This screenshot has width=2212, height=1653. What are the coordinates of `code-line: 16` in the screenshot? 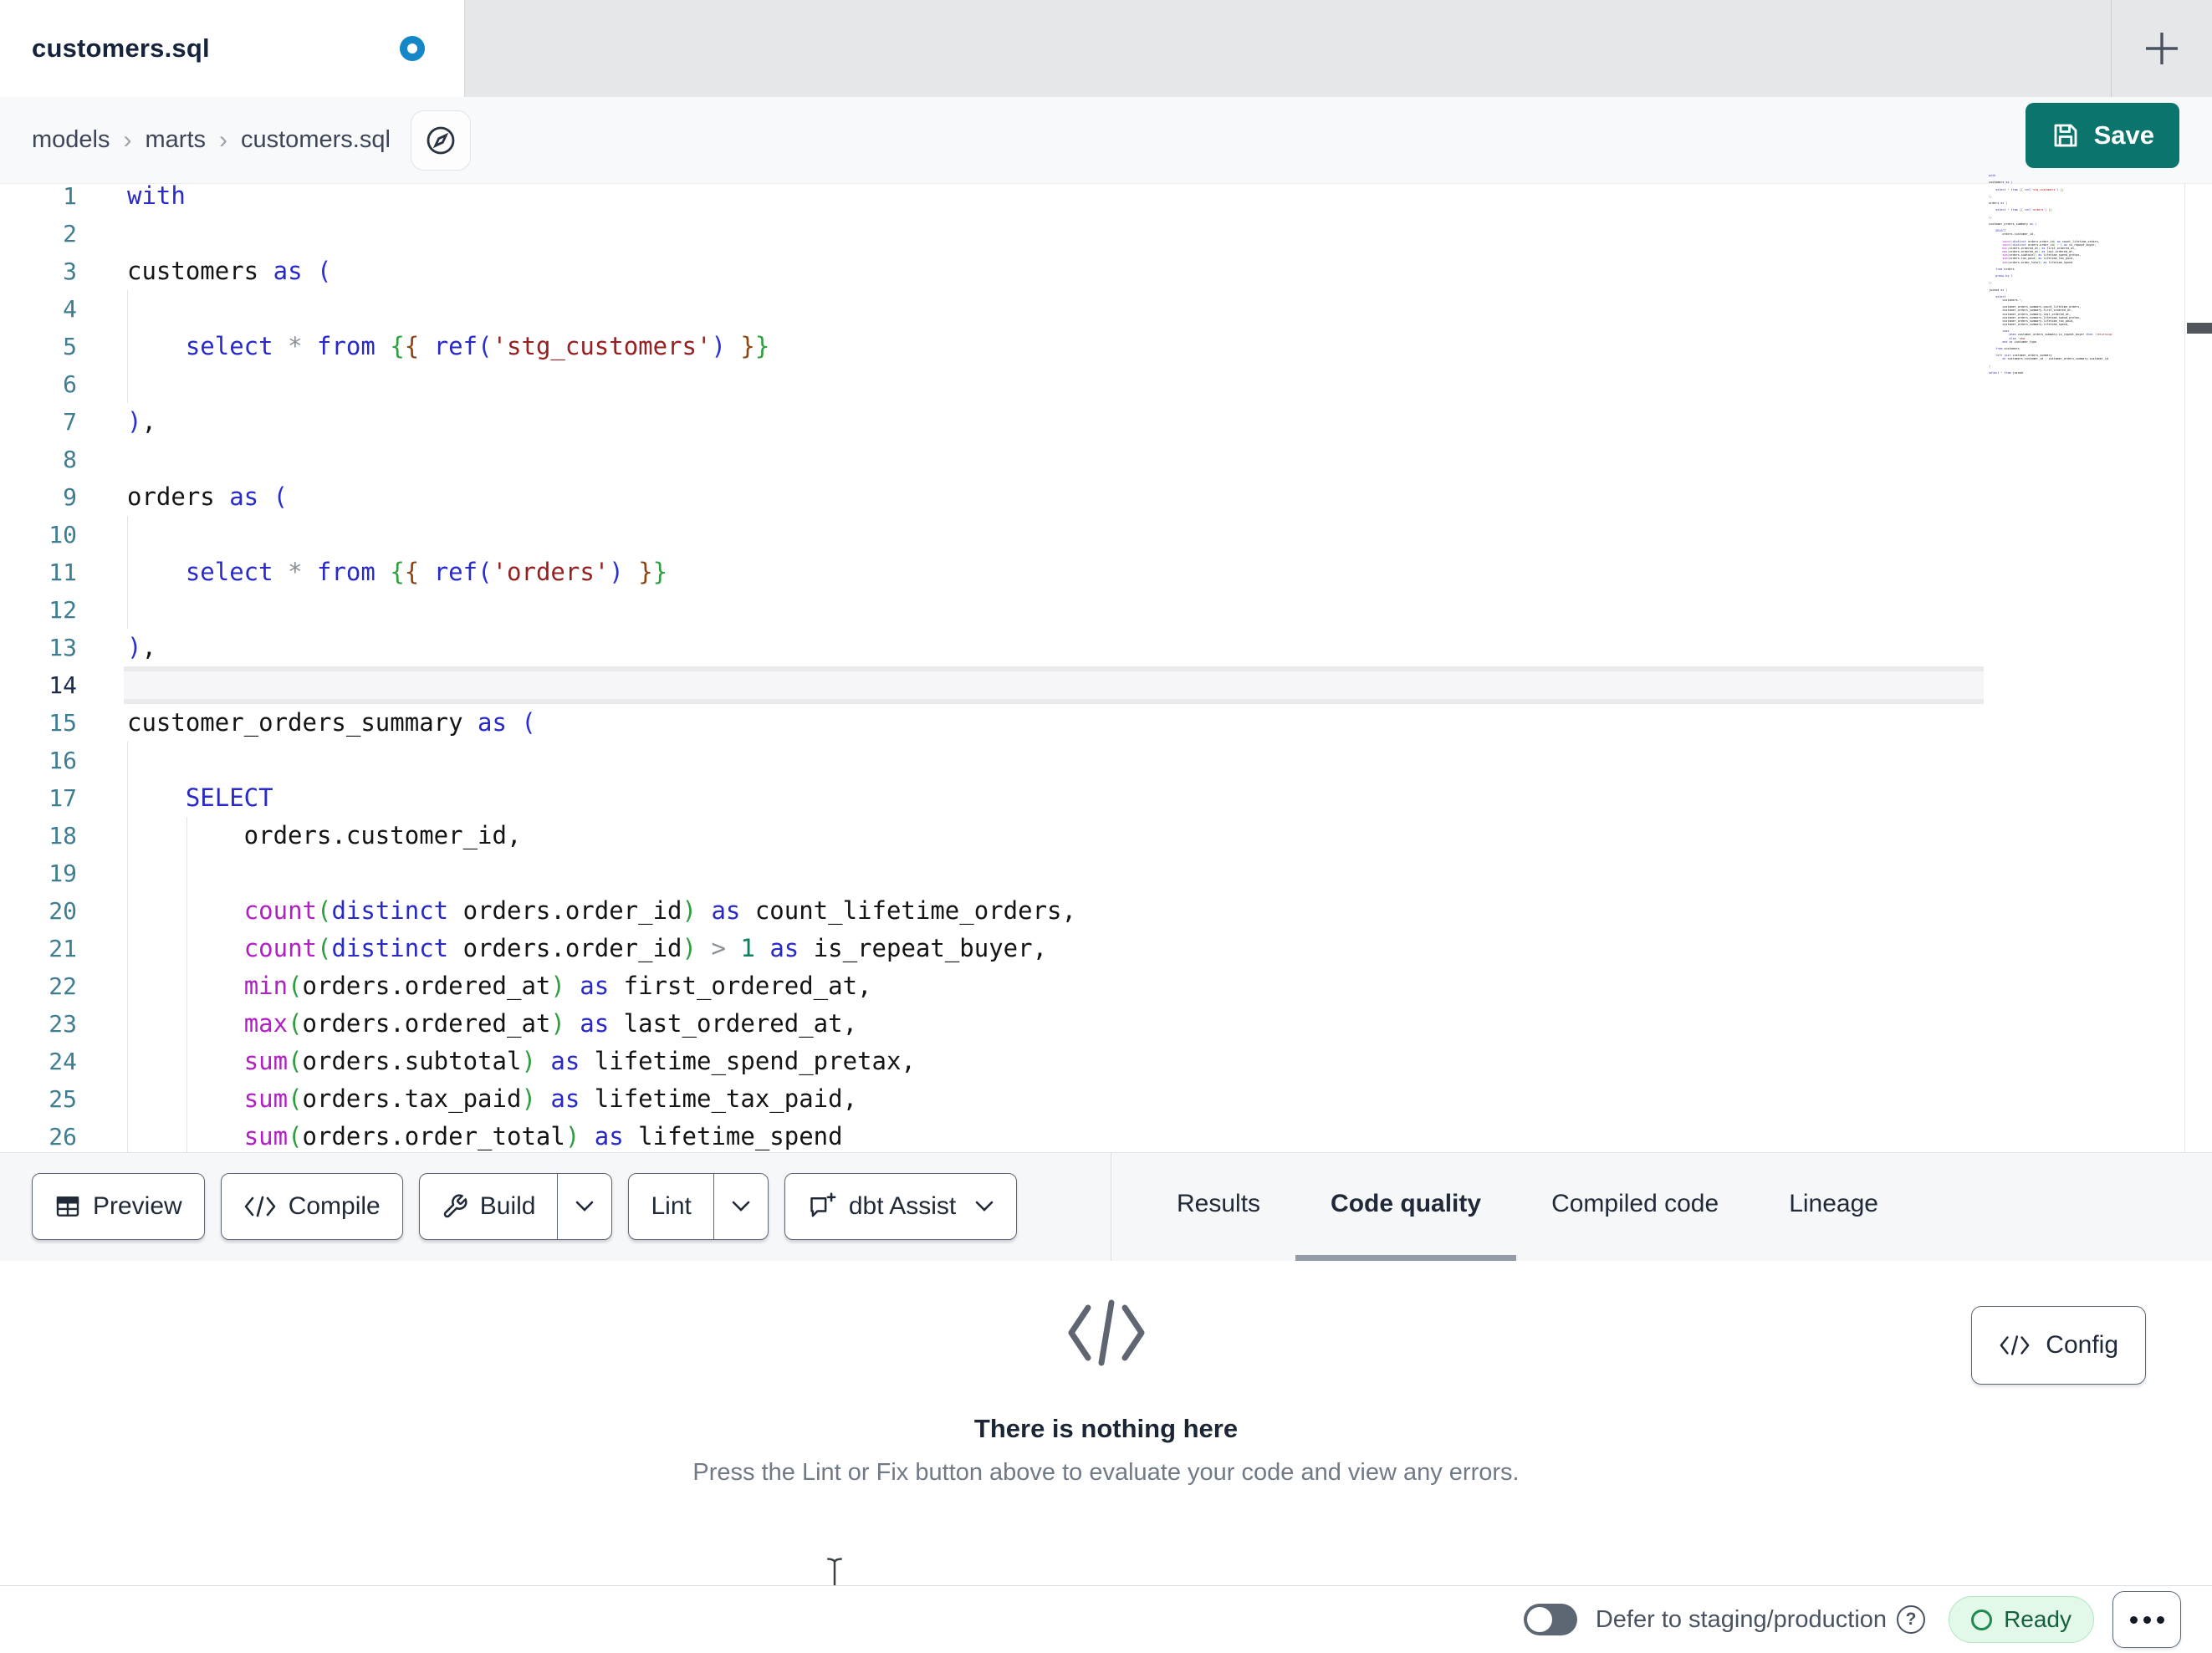 It's located at (1106, 760).